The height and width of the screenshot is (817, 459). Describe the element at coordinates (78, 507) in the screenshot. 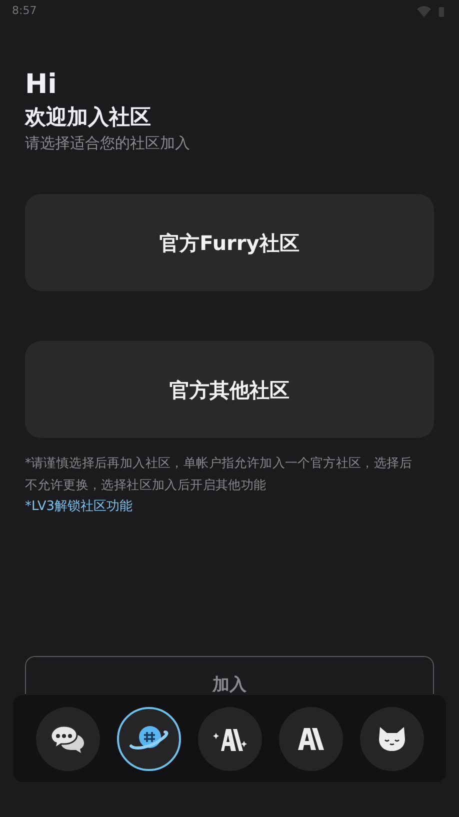

I see `unlock-link: *LV3解锁社区功能` at that location.